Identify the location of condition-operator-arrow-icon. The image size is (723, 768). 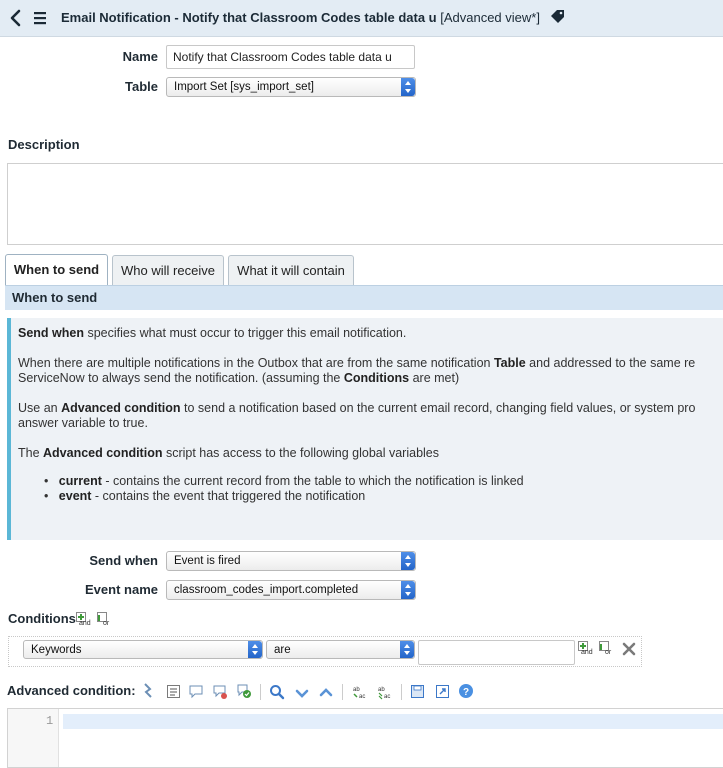
(407, 649).